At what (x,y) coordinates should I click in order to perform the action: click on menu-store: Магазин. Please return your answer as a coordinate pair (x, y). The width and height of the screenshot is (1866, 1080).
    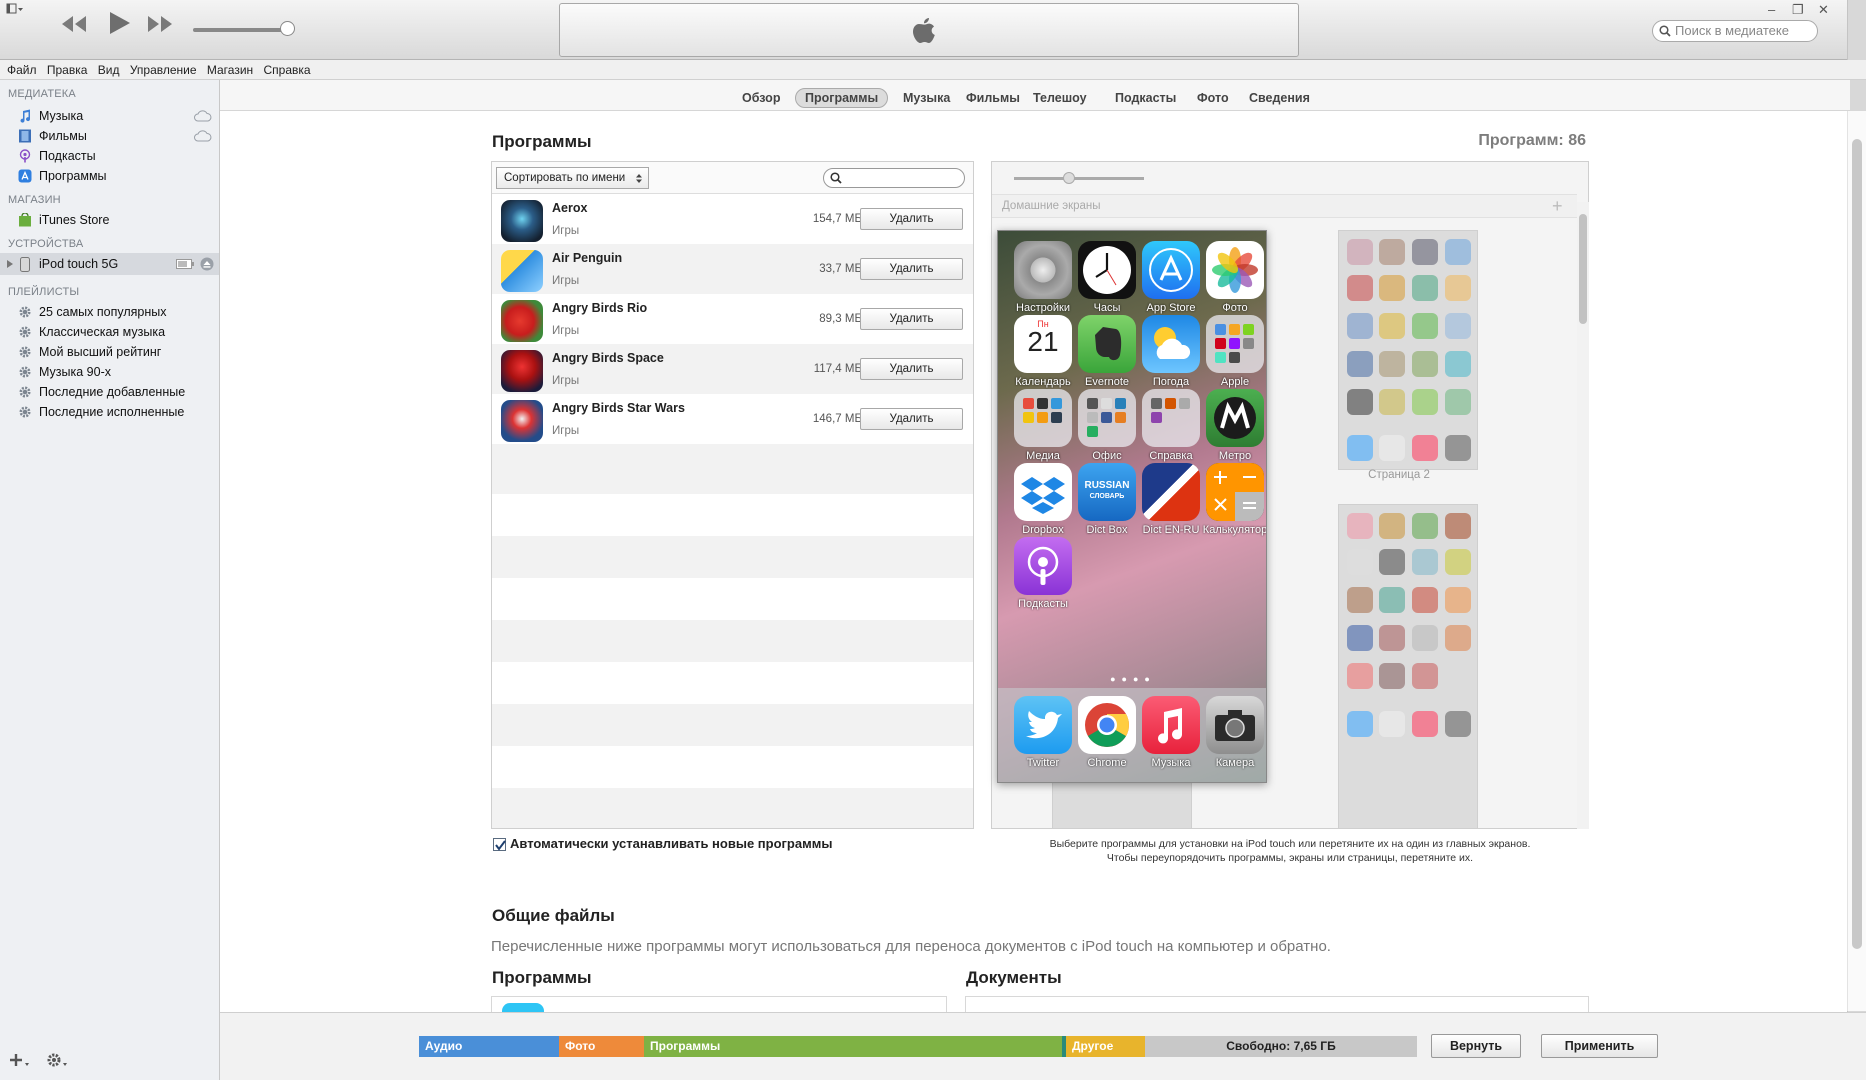
    Looking at the image, I should click on (226, 68).